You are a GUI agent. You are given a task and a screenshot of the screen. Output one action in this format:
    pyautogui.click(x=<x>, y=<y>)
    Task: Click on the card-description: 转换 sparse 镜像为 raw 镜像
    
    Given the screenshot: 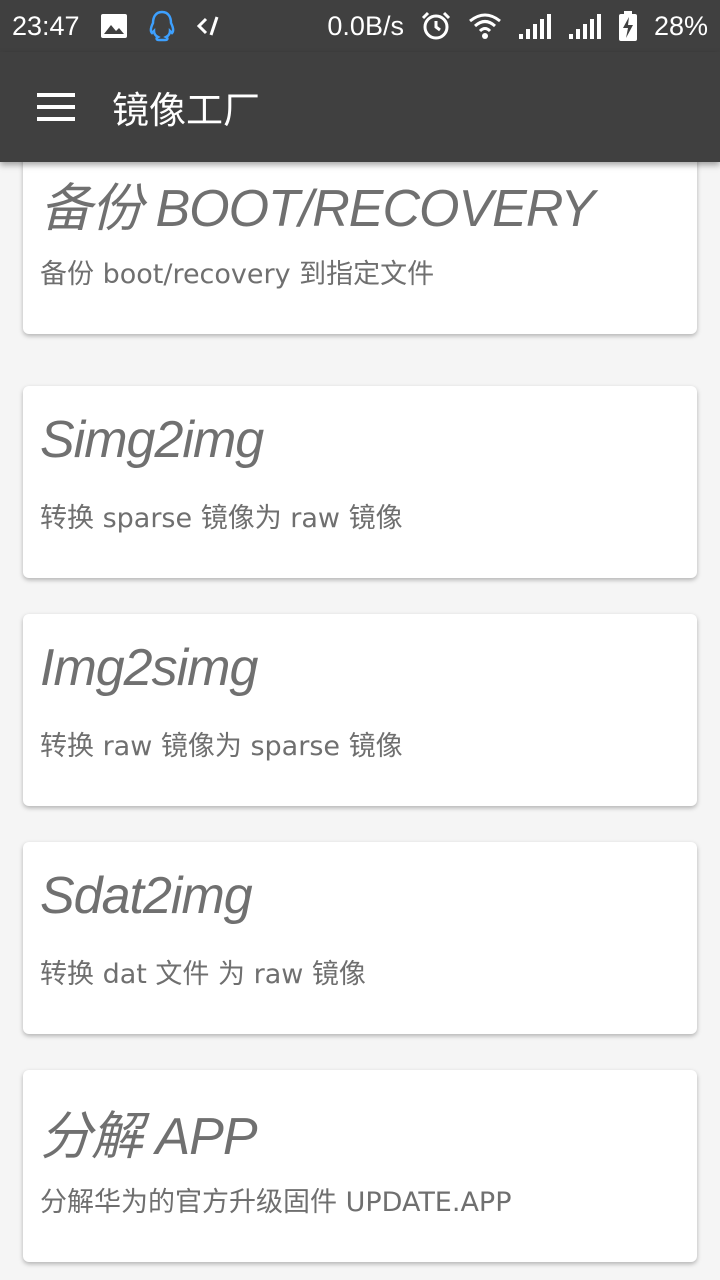 What is the action you would take?
    pyautogui.click(x=221, y=518)
    